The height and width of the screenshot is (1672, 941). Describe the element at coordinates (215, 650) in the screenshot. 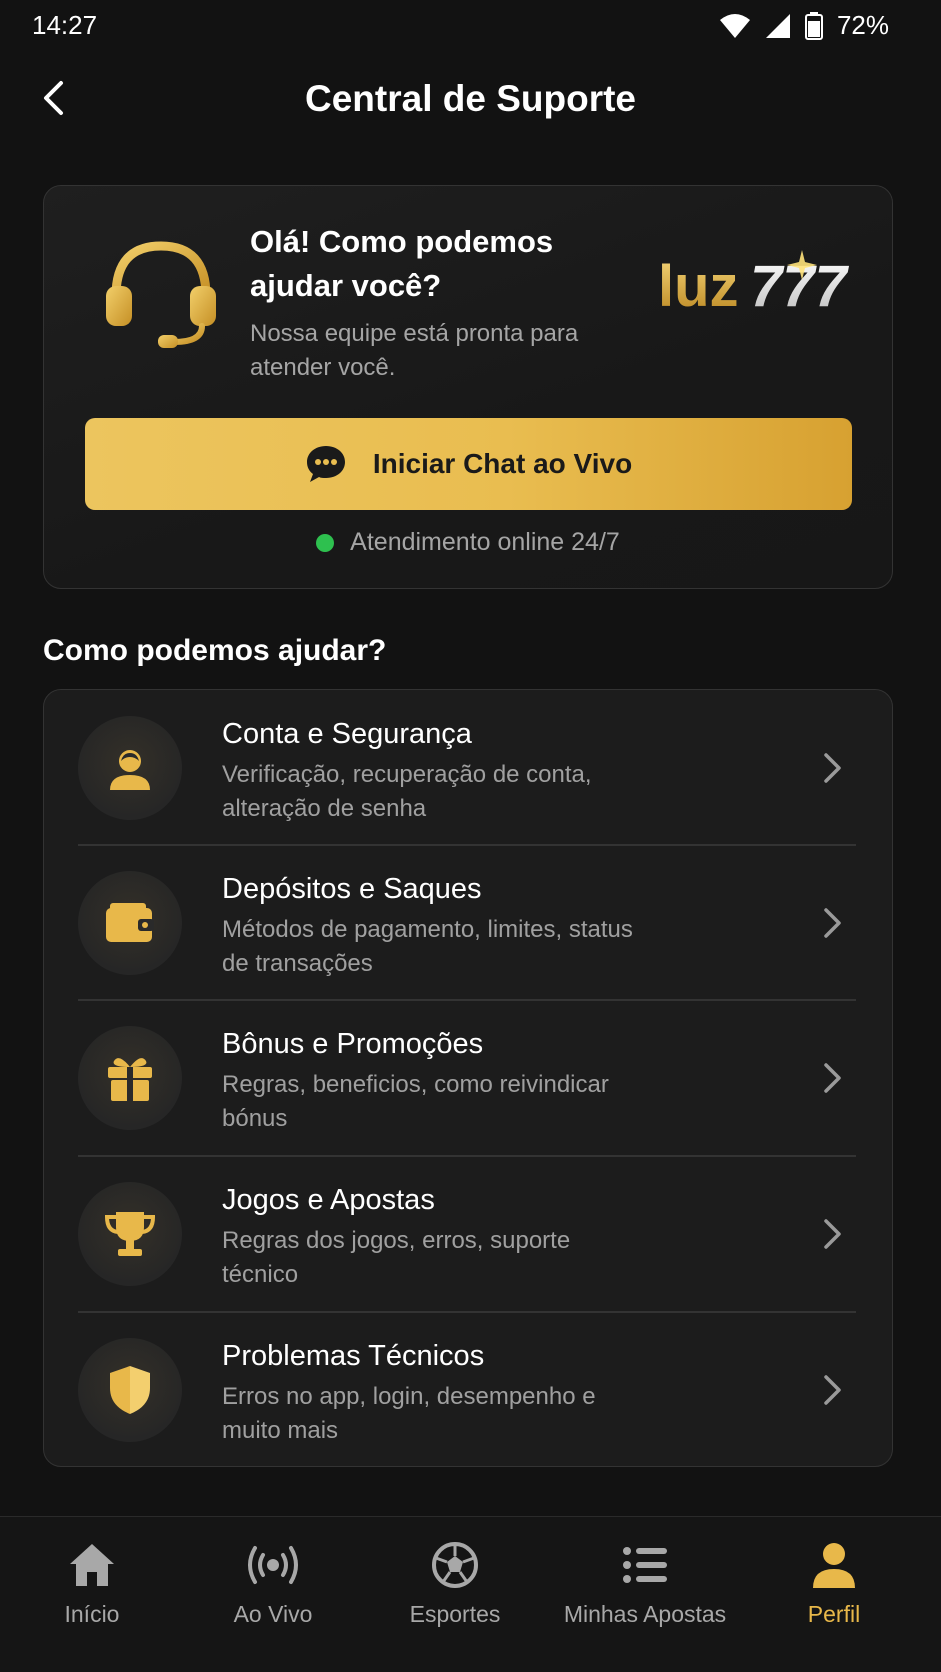

I see `section-title: Como podemos ajudar?` at that location.